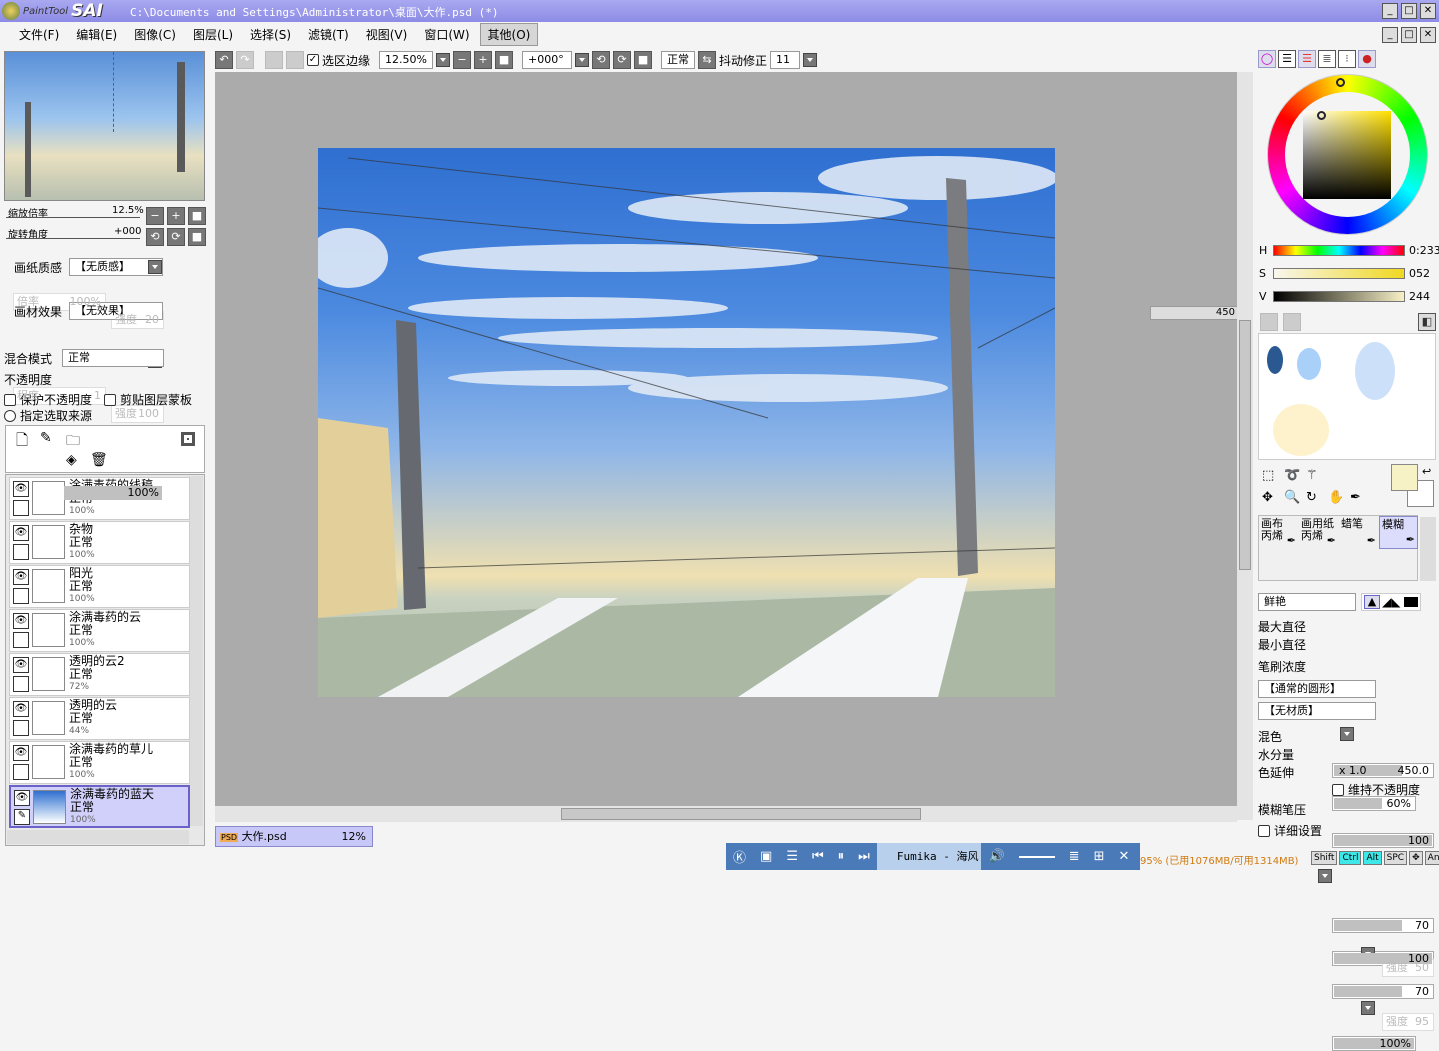 This screenshot has height=1051, width=1439. What do you see at coordinates (785, 60) in the screenshot?
I see `stabilizer-field: 11` at bounding box center [785, 60].